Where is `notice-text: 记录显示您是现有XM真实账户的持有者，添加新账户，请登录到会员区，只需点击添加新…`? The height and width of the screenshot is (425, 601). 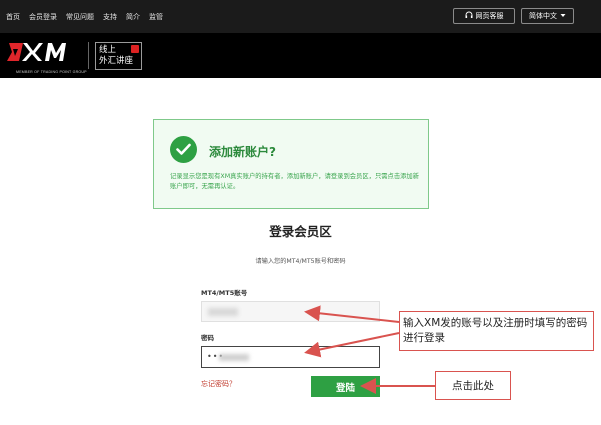 notice-text: 记录显示您是现有XM真实账户的持有者，添加新账户，请登录到会员区，只需点击添加新… is located at coordinates (295, 181).